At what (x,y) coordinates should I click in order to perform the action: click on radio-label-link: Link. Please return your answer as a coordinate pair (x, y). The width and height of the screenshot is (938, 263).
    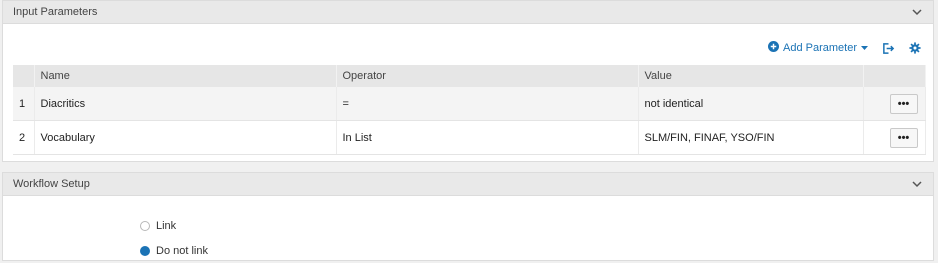
    Looking at the image, I should click on (166, 225).